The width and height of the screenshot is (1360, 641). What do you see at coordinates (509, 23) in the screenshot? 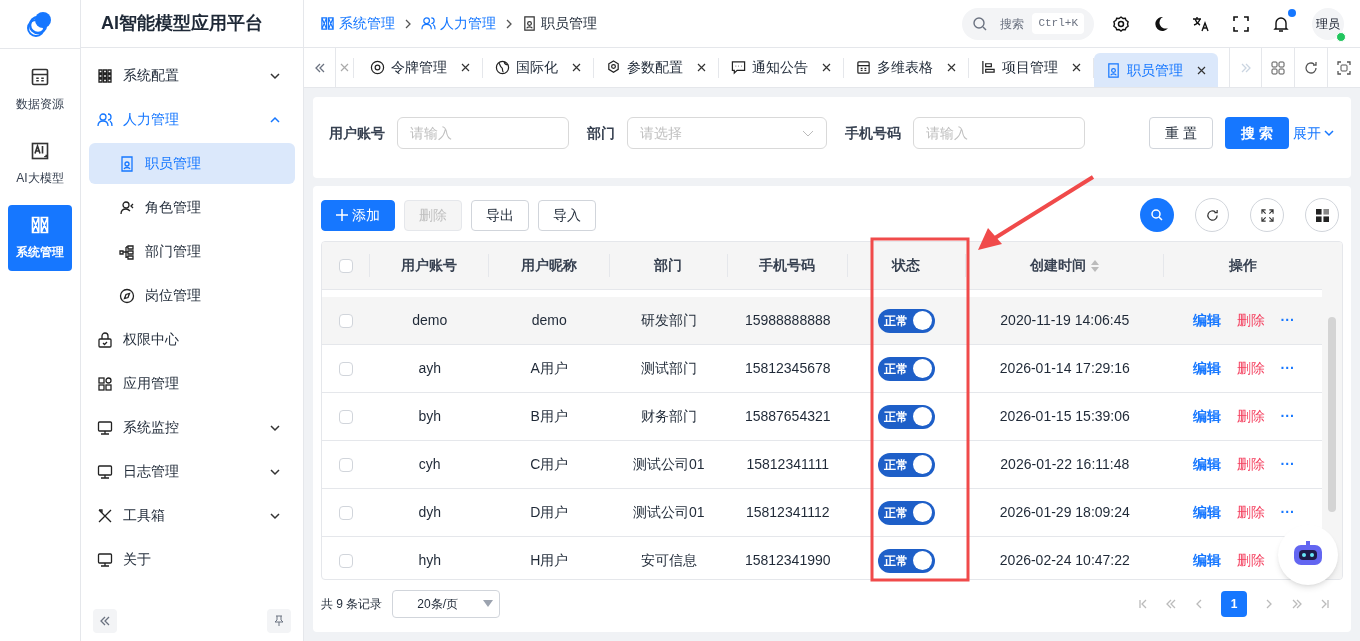
I see `chevron-icon` at bounding box center [509, 23].